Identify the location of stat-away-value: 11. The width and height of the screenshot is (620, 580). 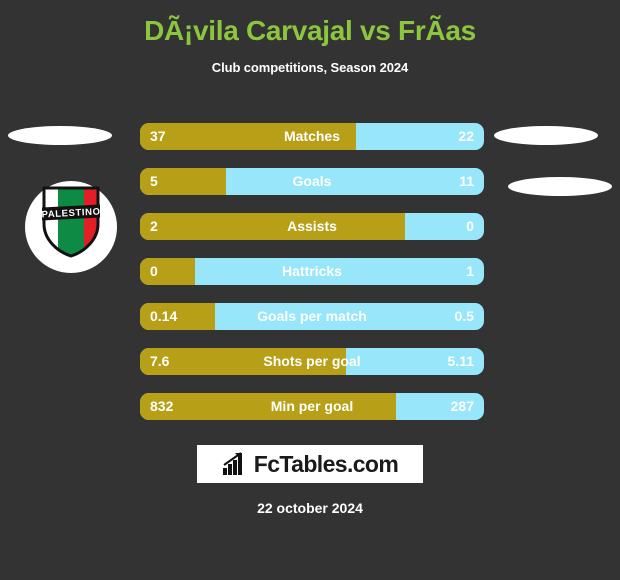
(466, 181).